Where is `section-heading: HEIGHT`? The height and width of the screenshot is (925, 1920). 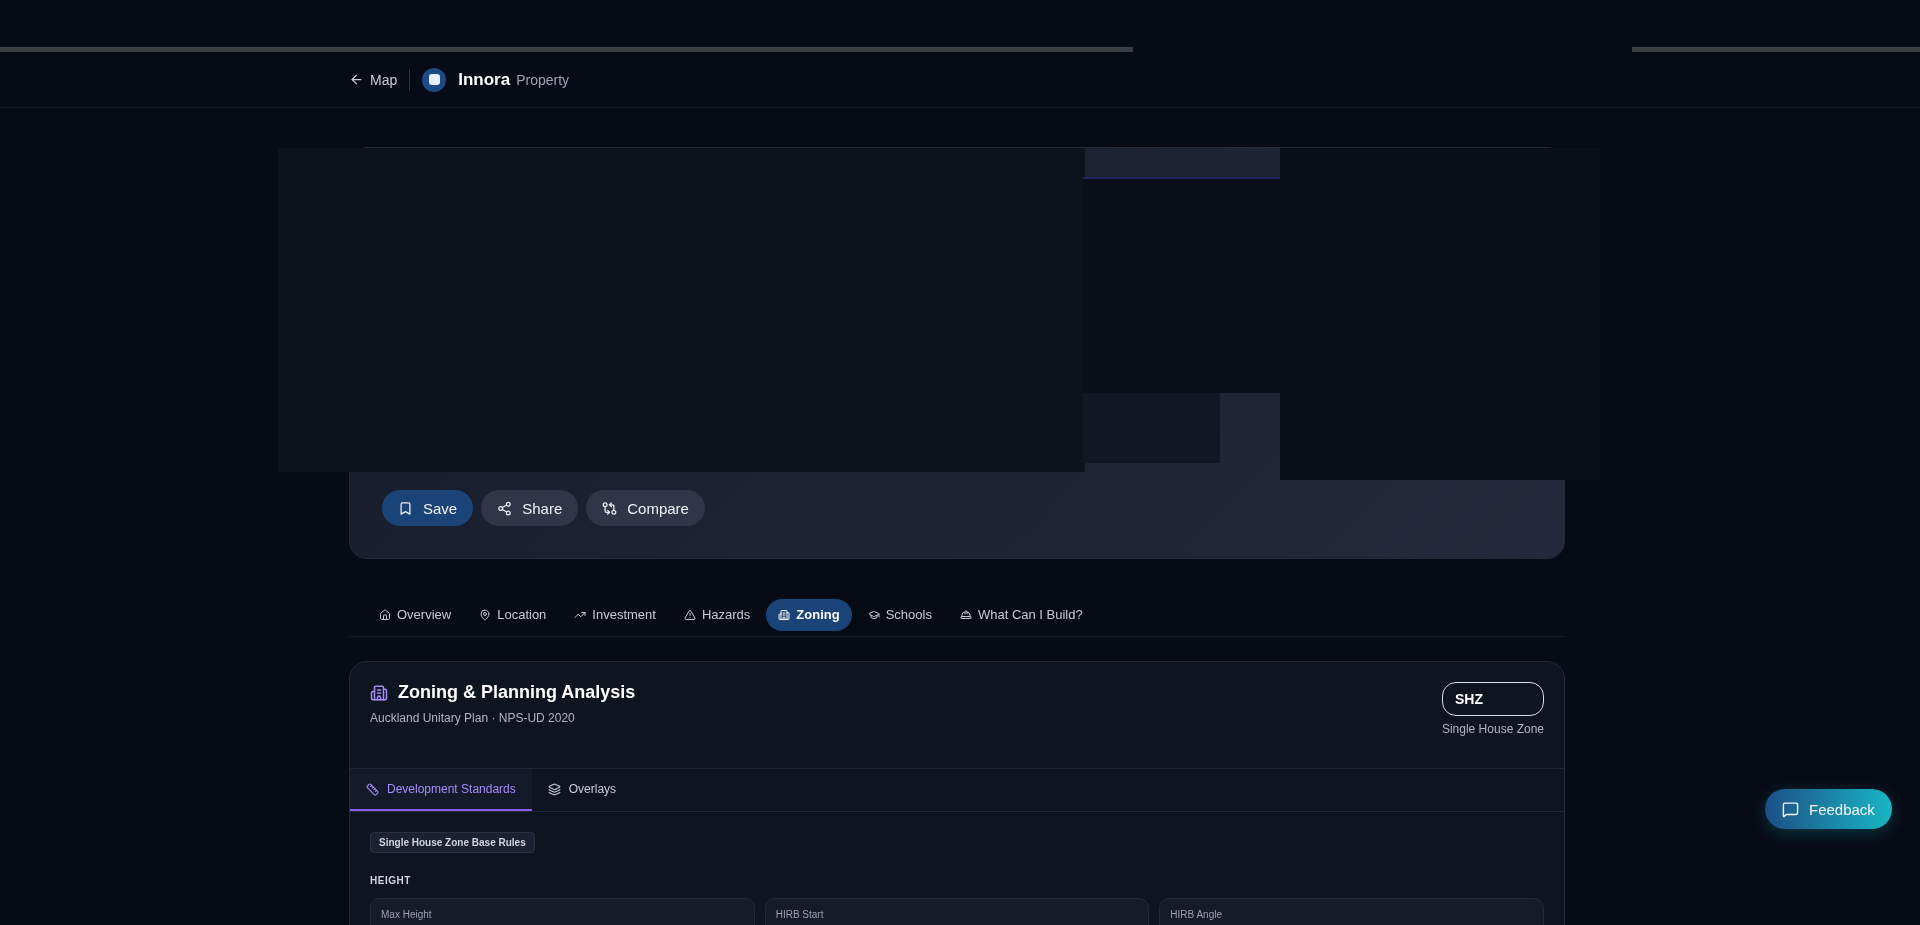
section-heading: HEIGHT is located at coordinates (391, 880).